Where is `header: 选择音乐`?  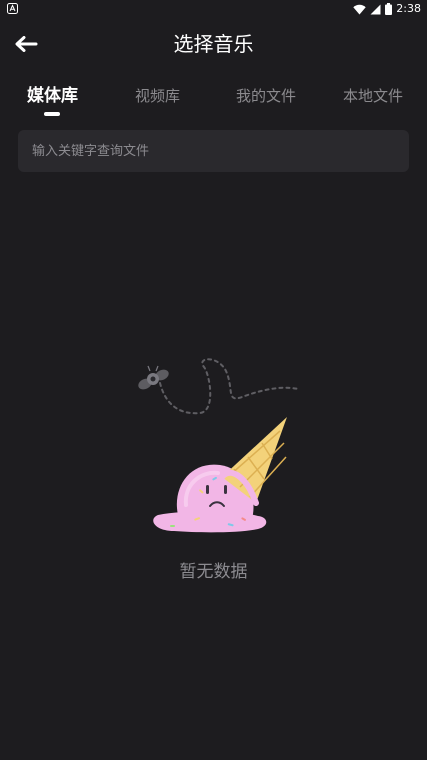 header: 选择音乐 is located at coordinates (213, 44).